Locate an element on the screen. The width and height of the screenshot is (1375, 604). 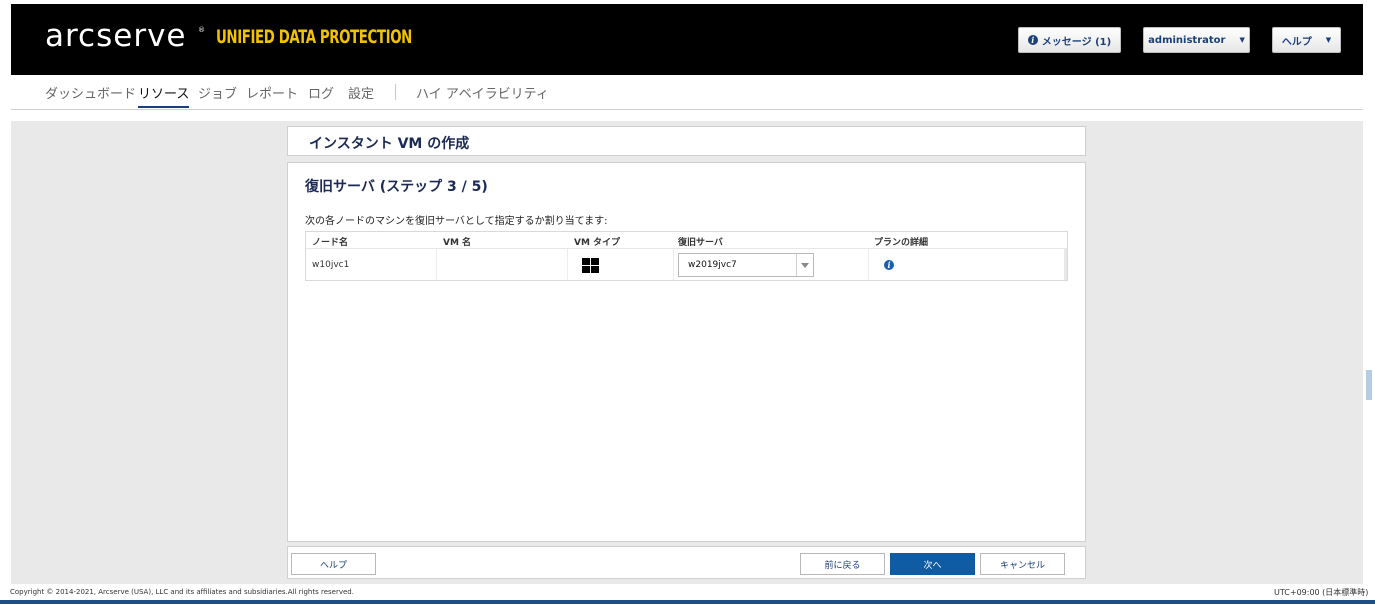
window-right-edge is located at coordinates (1369, 302).